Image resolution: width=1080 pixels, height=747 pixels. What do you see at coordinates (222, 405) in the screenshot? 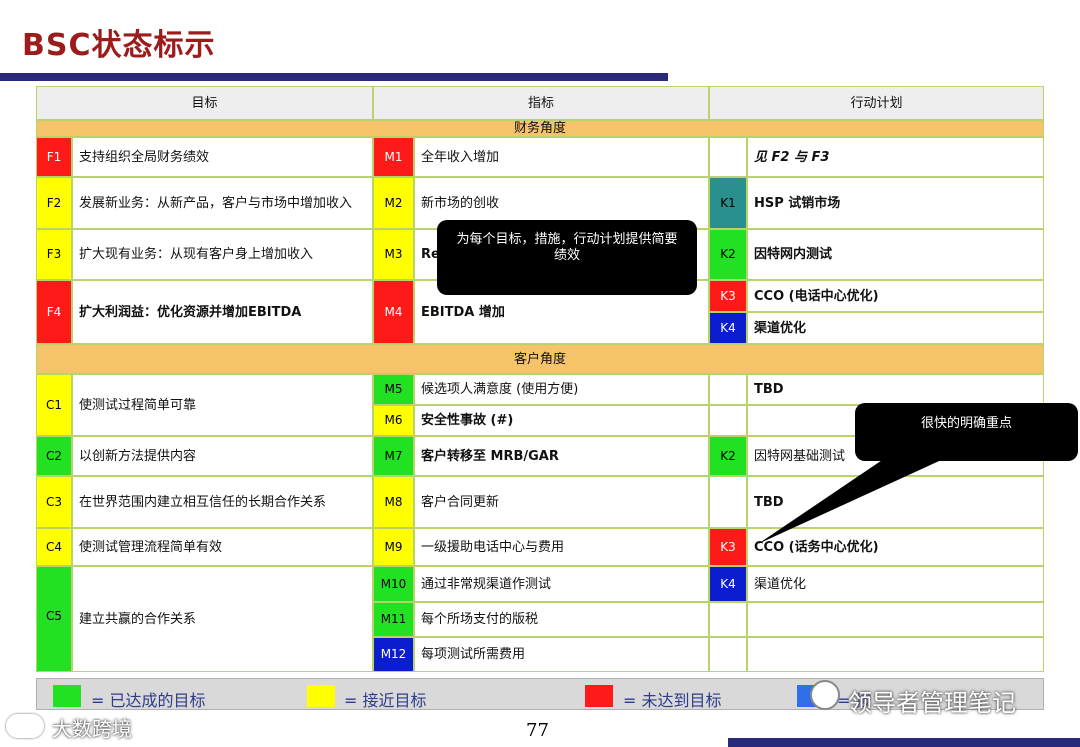
I see `goal-C1: 使测试过程简单可靠` at bounding box center [222, 405].